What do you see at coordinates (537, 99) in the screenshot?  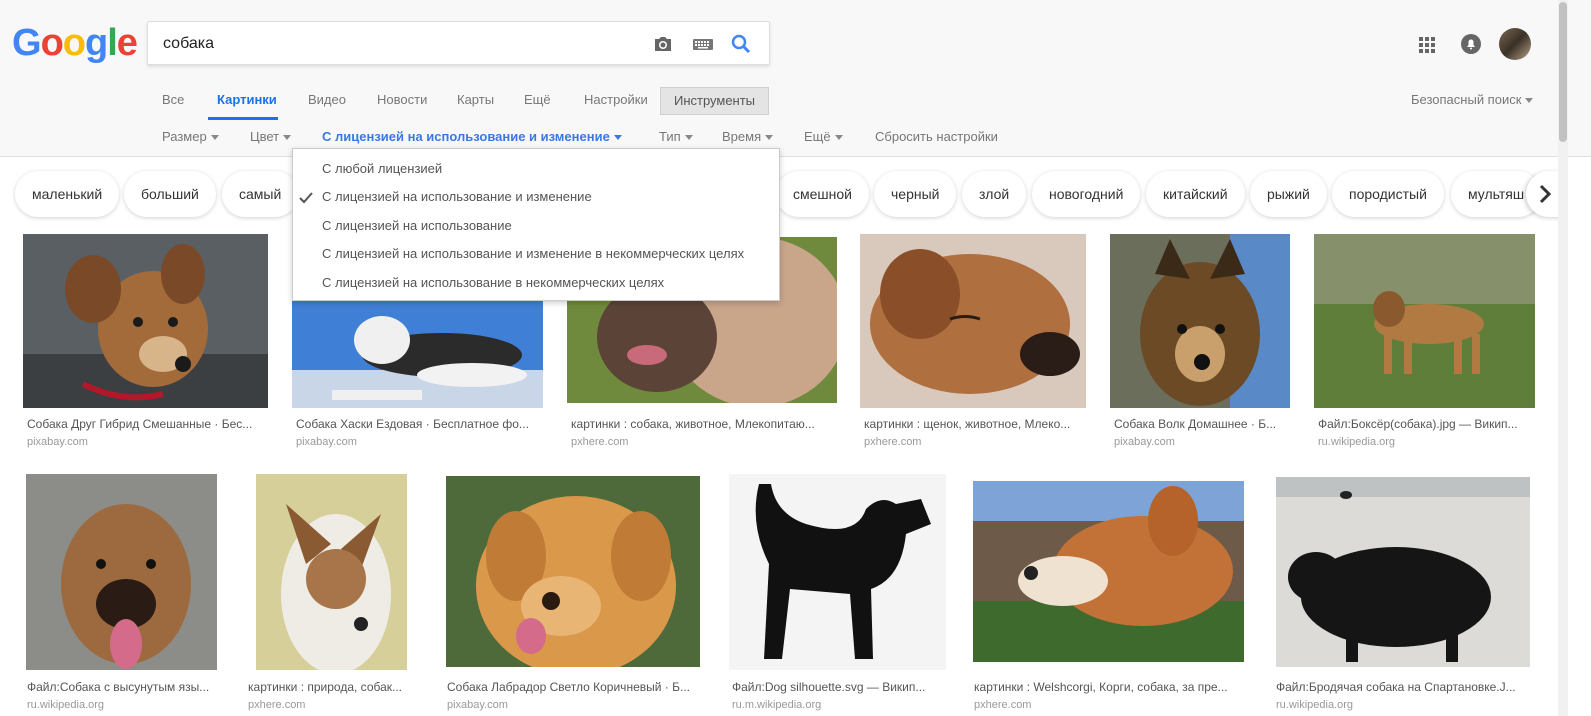 I see `tab-more: Ещё` at bounding box center [537, 99].